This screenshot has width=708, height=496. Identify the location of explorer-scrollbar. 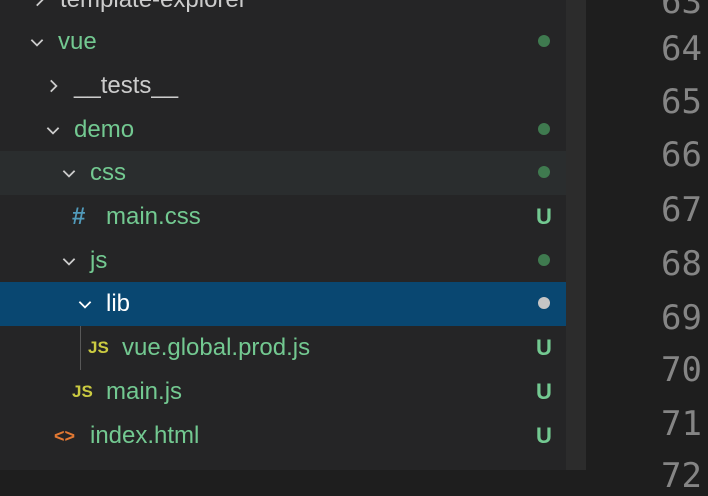
(576, 235).